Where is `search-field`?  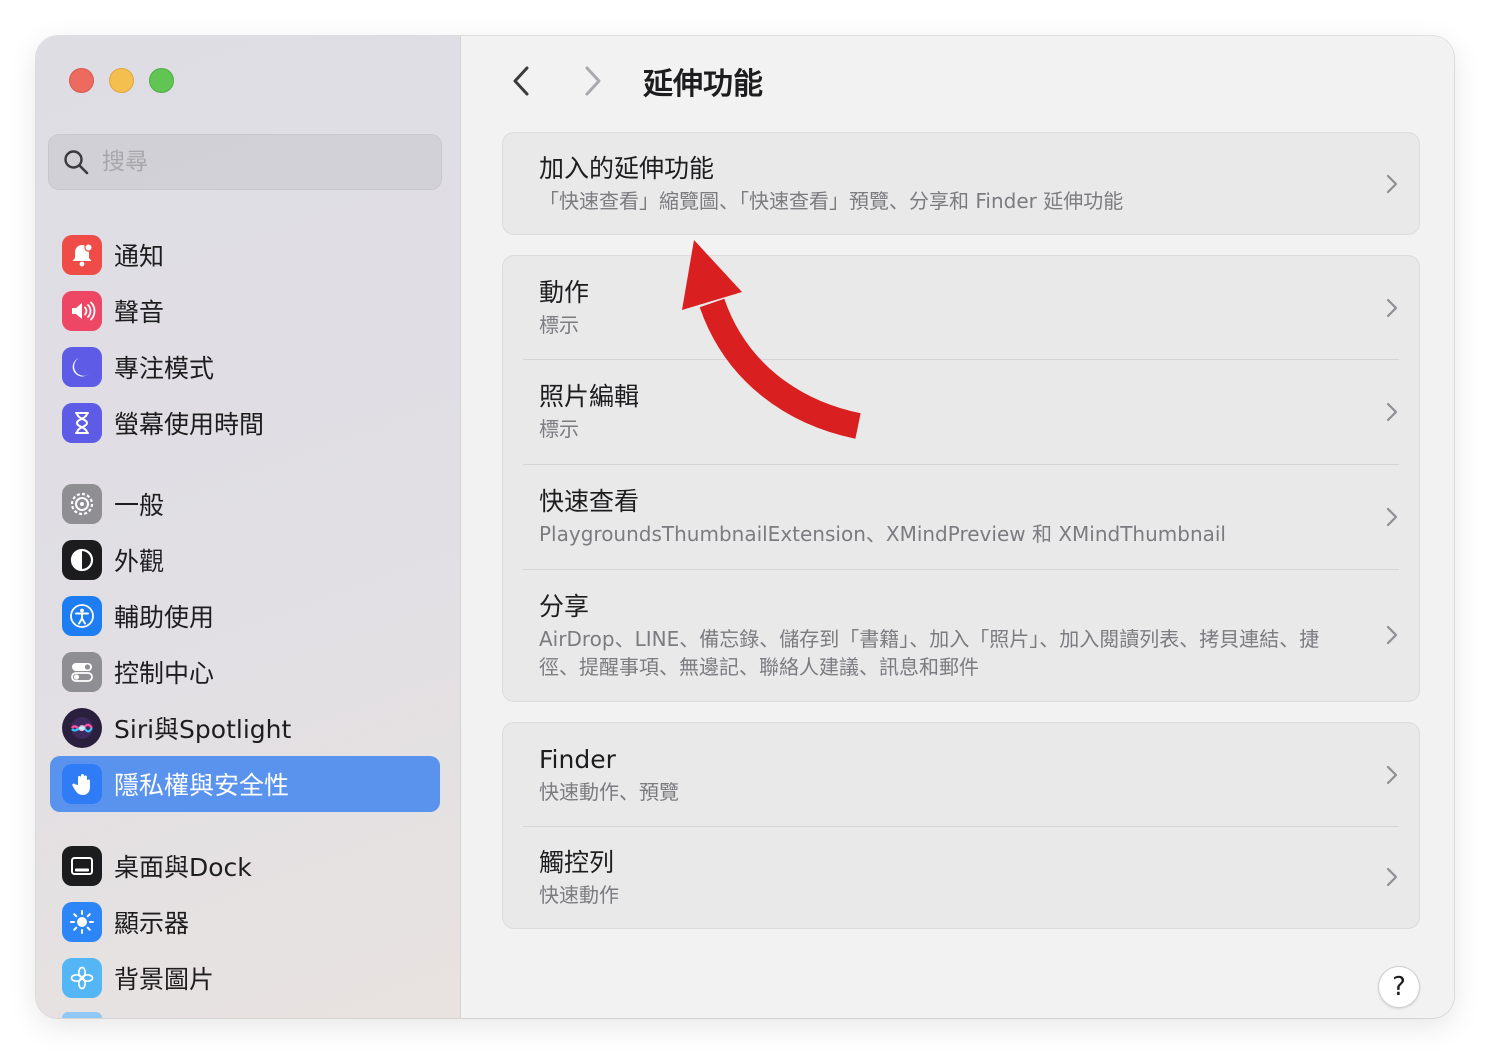 search-field is located at coordinates (245, 162).